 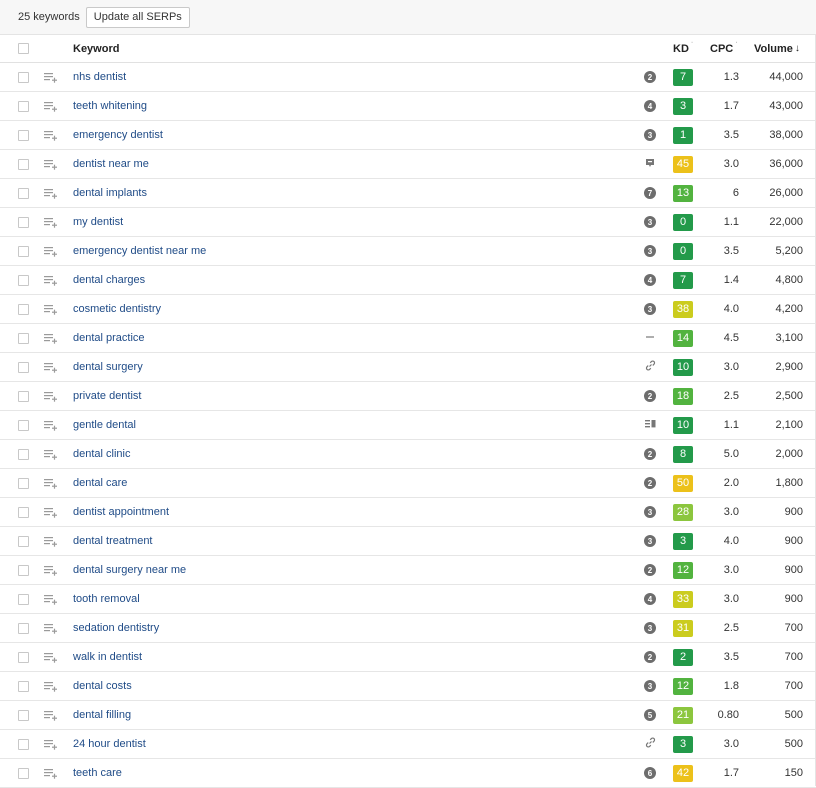 What do you see at coordinates (106, 599) in the screenshot?
I see `keyword-link: tooth removal` at bounding box center [106, 599].